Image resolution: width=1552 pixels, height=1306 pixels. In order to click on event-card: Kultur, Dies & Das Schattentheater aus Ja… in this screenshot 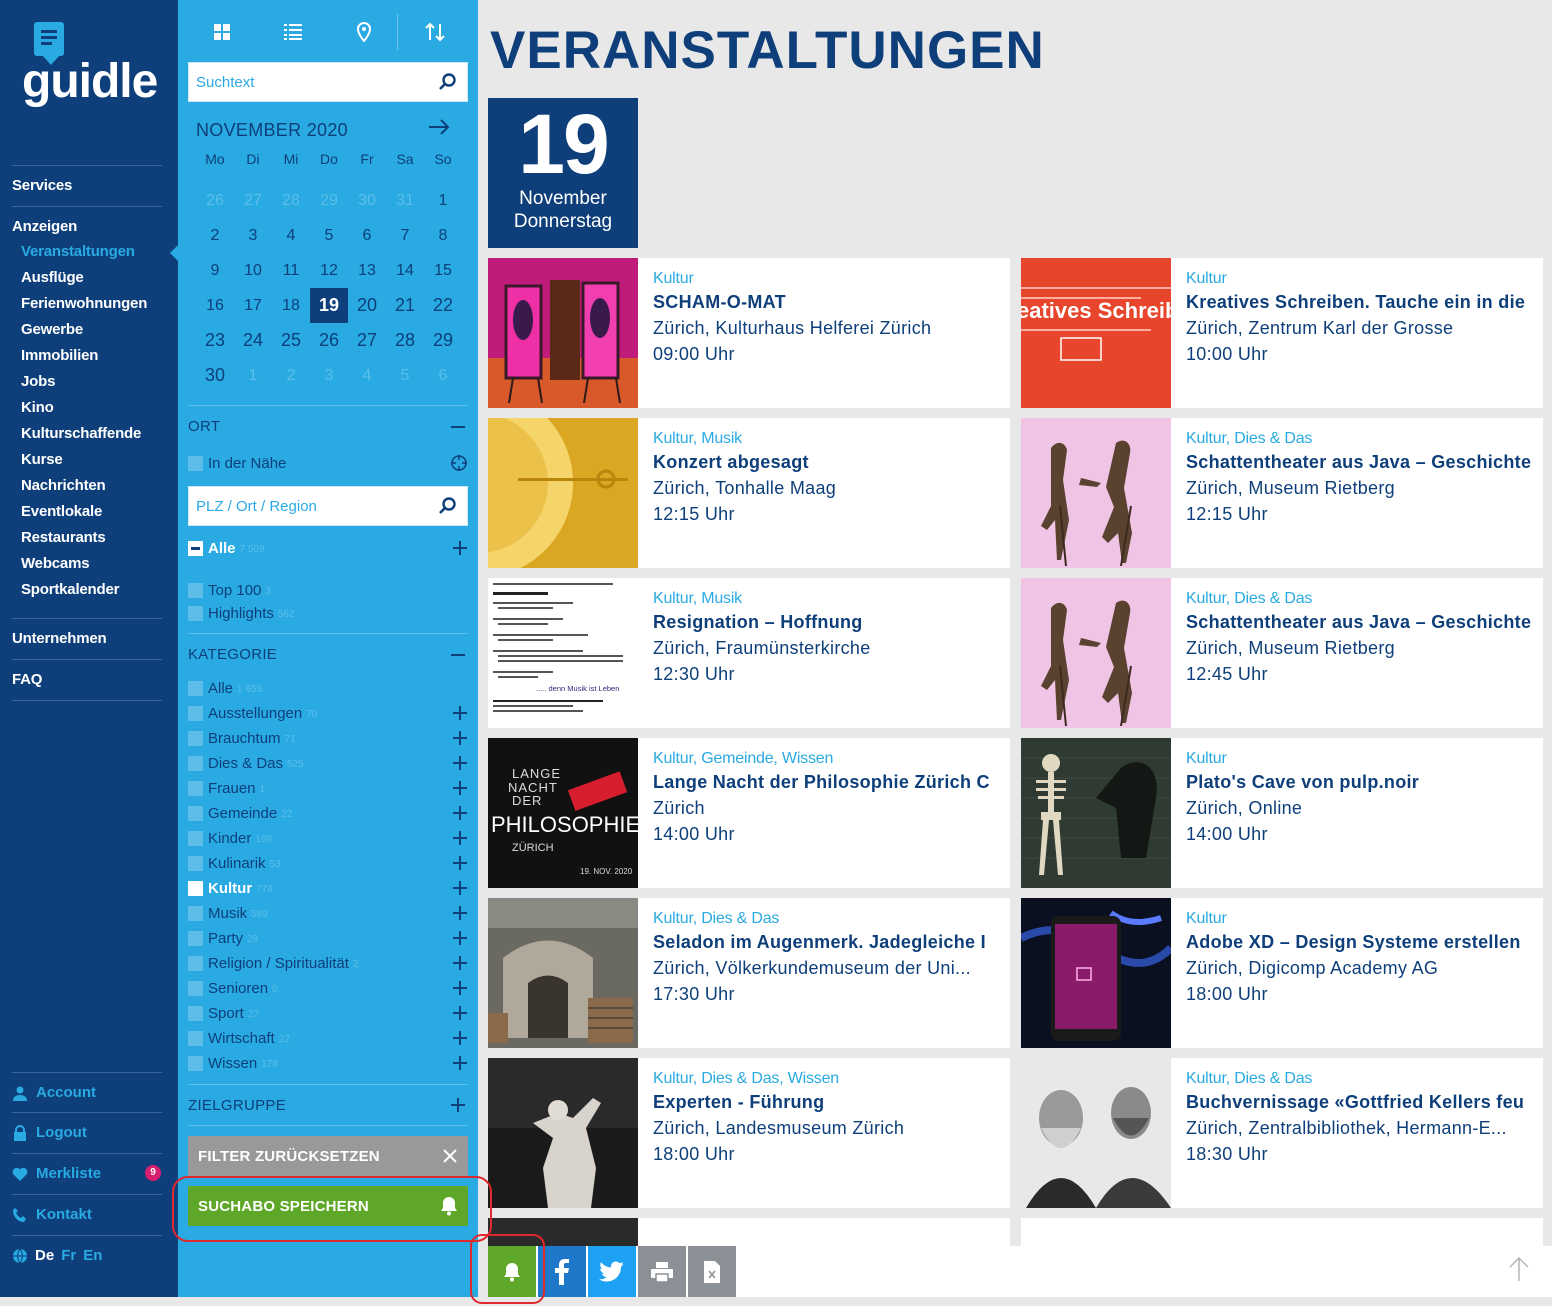, I will do `click(1282, 653)`.